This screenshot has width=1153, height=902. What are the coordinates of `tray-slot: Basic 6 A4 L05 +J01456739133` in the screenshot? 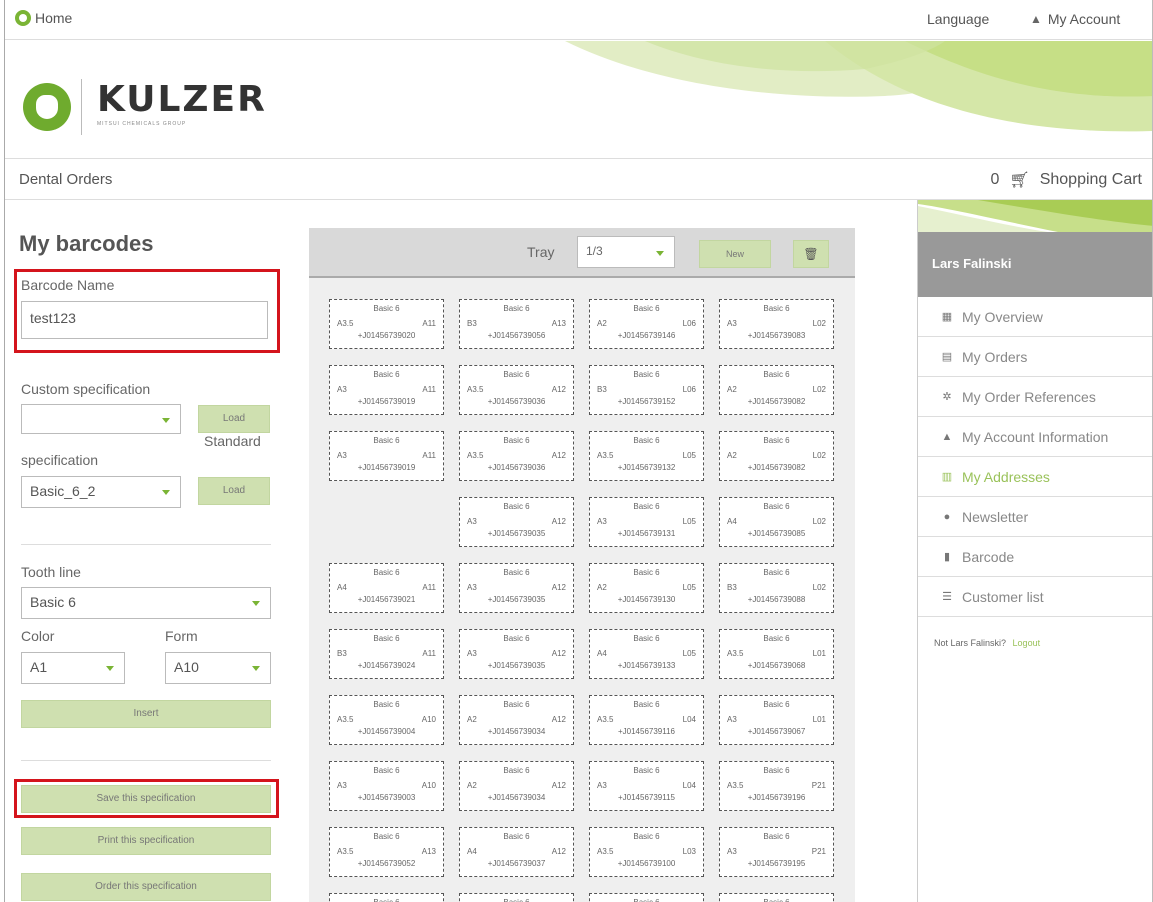 It's located at (646, 654).